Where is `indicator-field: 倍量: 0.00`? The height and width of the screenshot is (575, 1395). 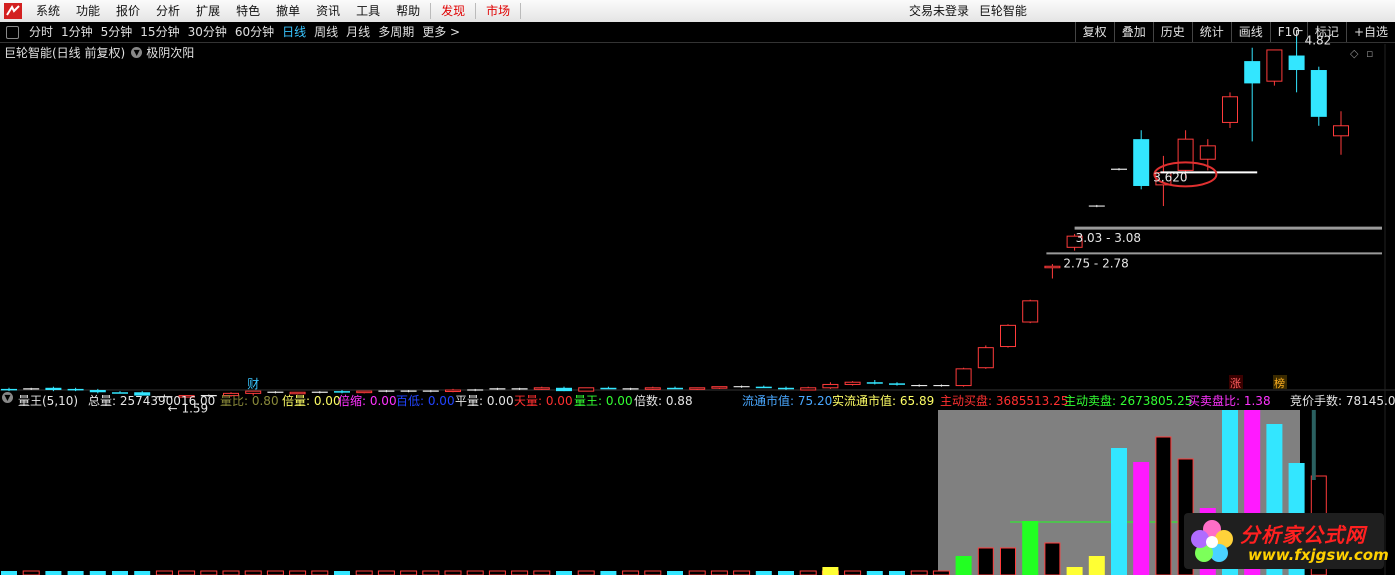 indicator-field: 倍量: 0.00 is located at coordinates (311, 400).